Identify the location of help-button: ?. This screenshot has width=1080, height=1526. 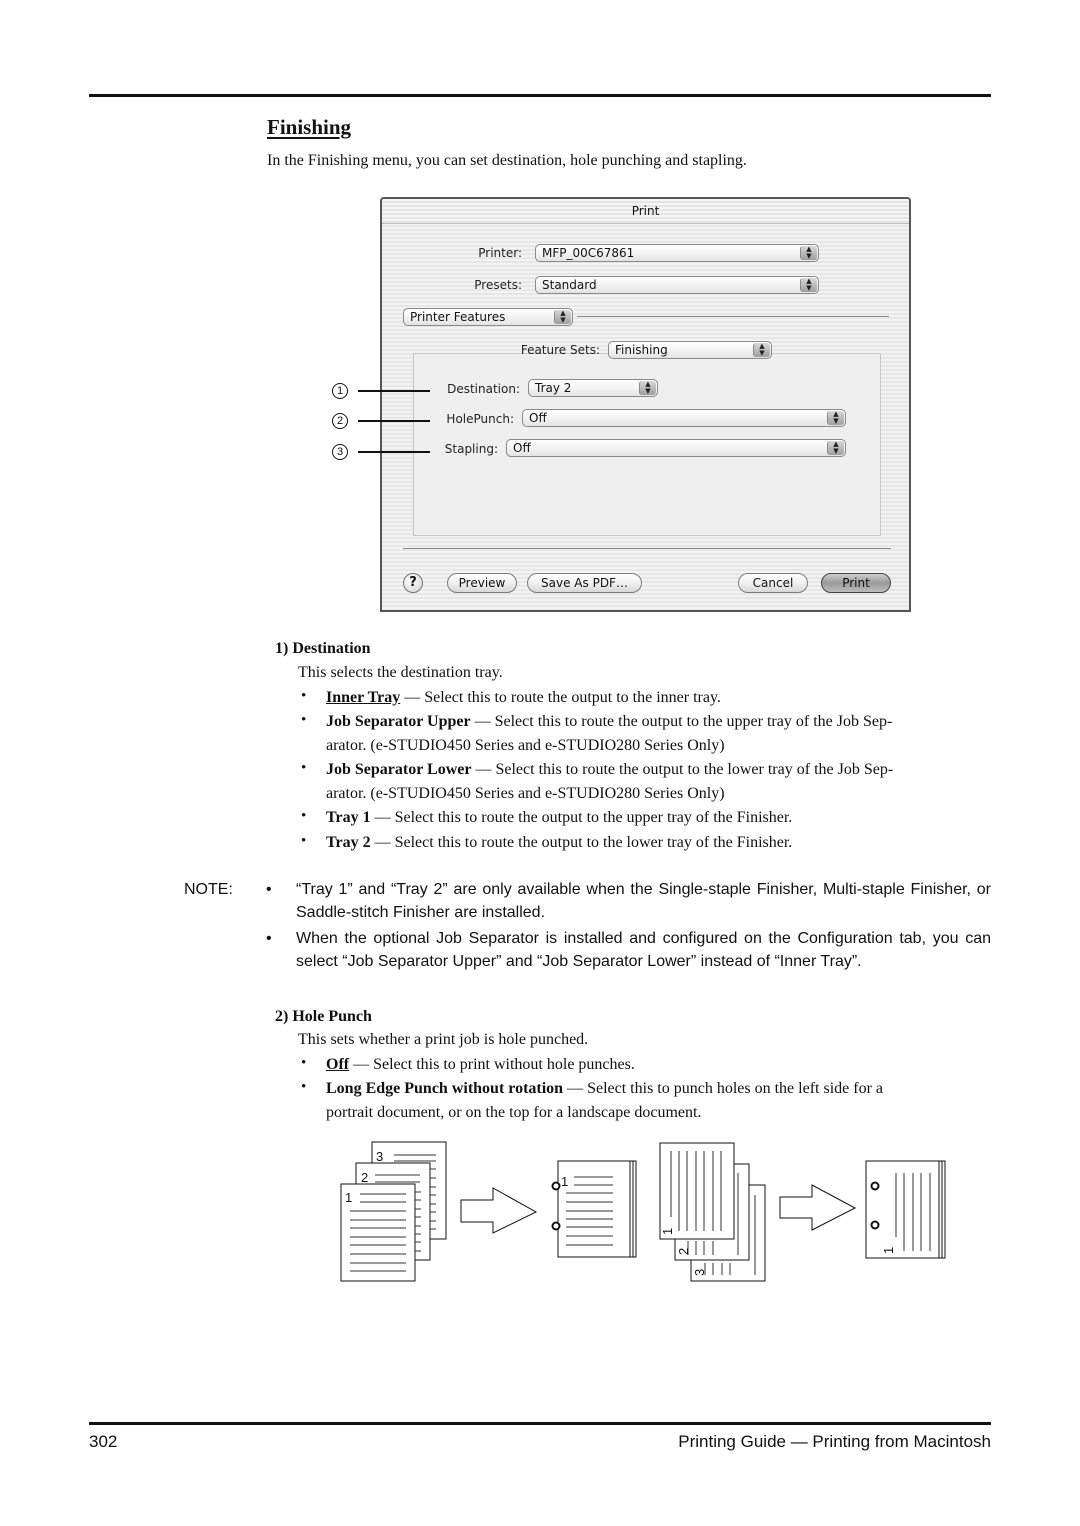
(413, 583).